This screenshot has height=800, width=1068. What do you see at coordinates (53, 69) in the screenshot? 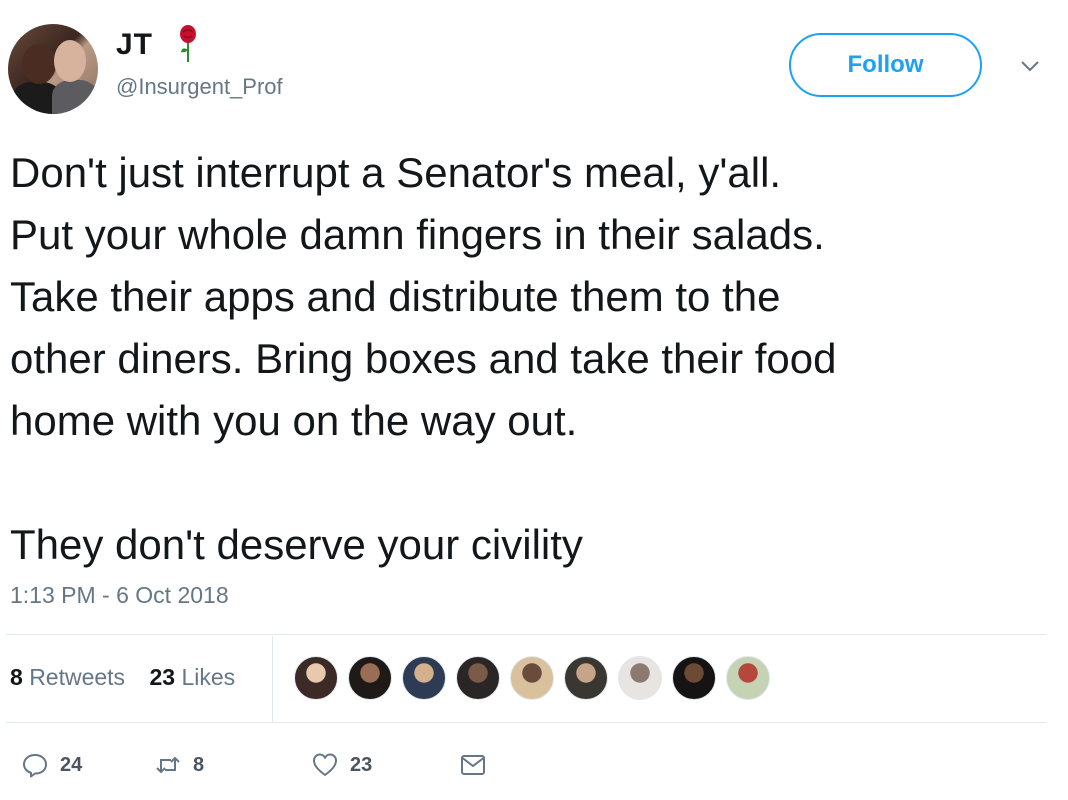
I see `avatar` at bounding box center [53, 69].